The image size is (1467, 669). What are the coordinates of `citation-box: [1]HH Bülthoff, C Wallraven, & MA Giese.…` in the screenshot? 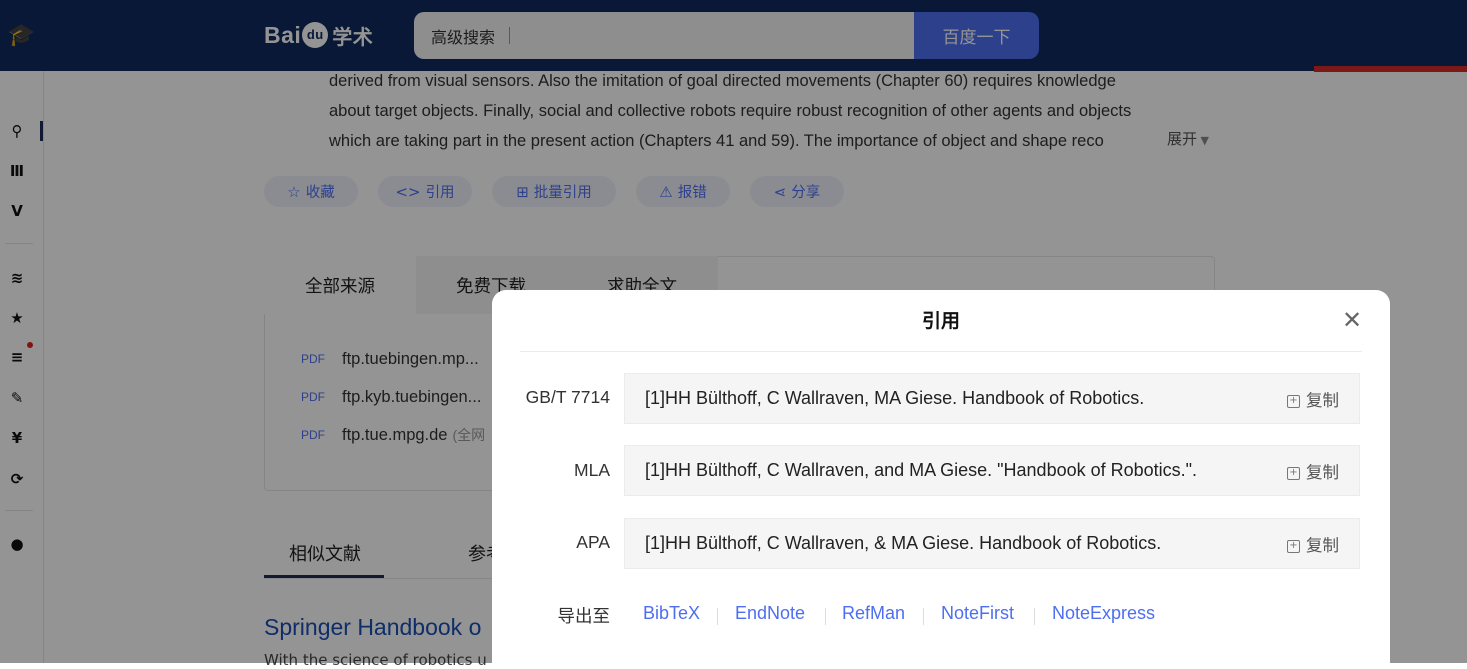 It's located at (992, 543).